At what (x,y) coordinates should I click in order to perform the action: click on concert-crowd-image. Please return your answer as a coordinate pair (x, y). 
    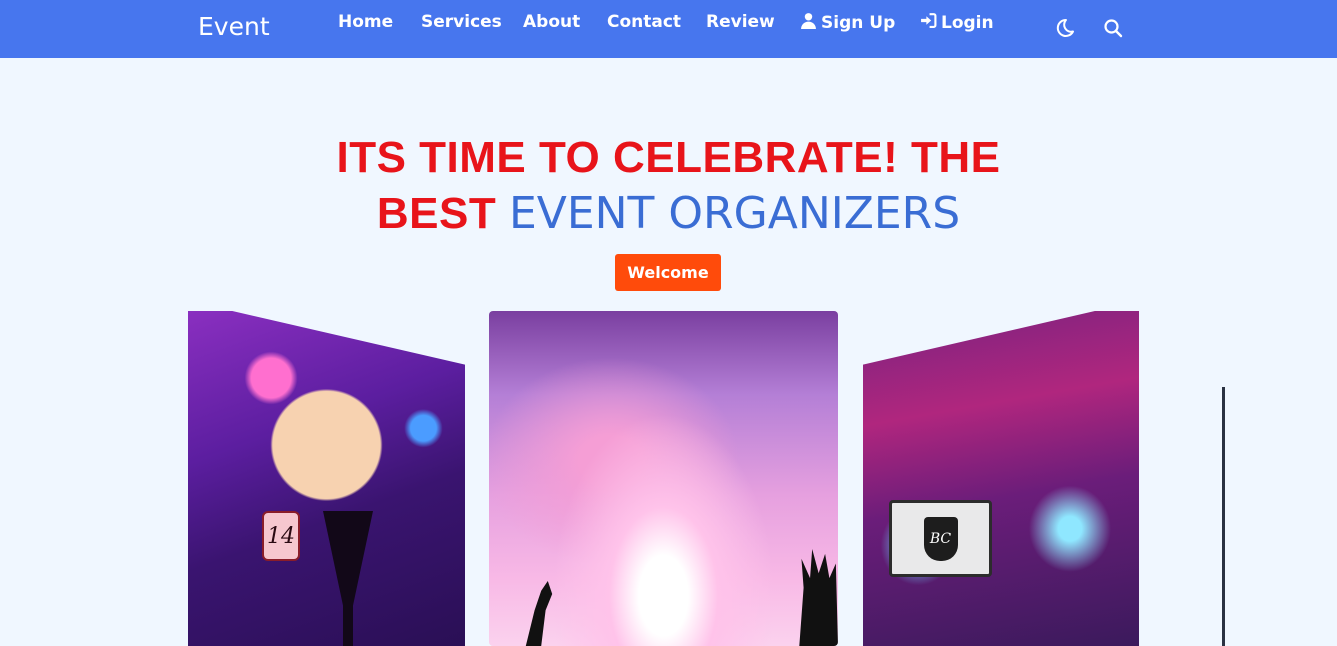
    Looking at the image, I should click on (663, 478).